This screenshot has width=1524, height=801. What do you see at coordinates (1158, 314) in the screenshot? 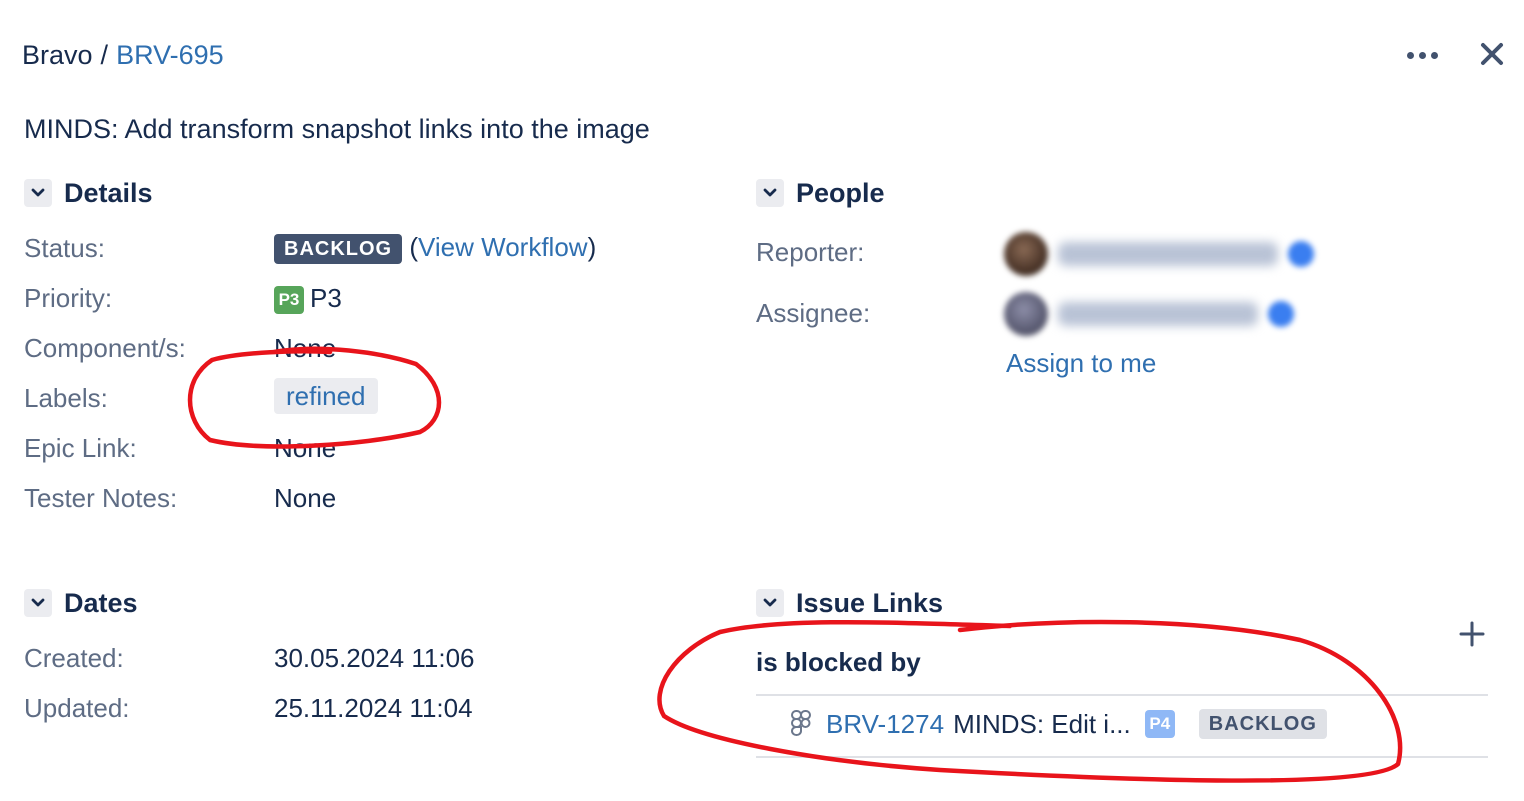
I see `assignee-name-redacted` at bounding box center [1158, 314].